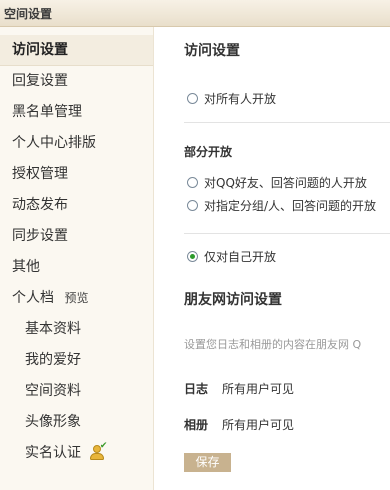 The image size is (390, 490). I want to click on title-bar: 空间设置, so click(195, 13).